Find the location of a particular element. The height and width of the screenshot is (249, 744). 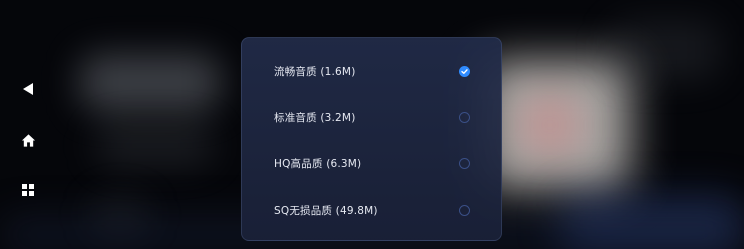

apps-grid-icon is located at coordinates (28, 190).